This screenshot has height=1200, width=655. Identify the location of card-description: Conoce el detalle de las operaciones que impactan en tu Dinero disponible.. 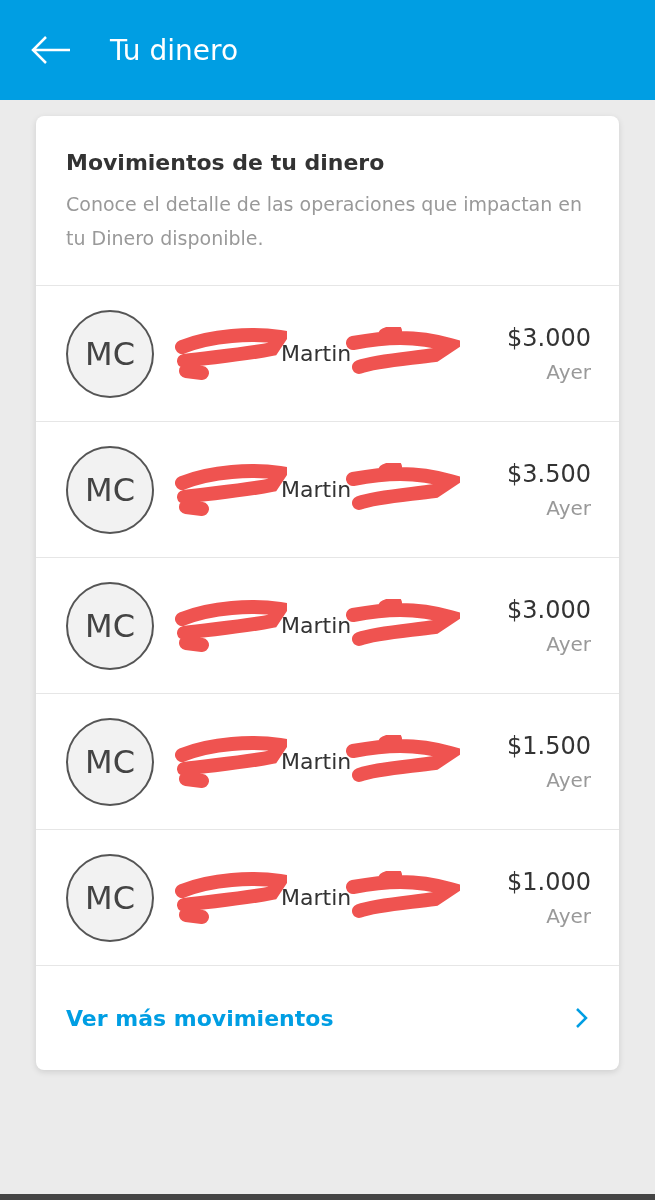
(325, 221).